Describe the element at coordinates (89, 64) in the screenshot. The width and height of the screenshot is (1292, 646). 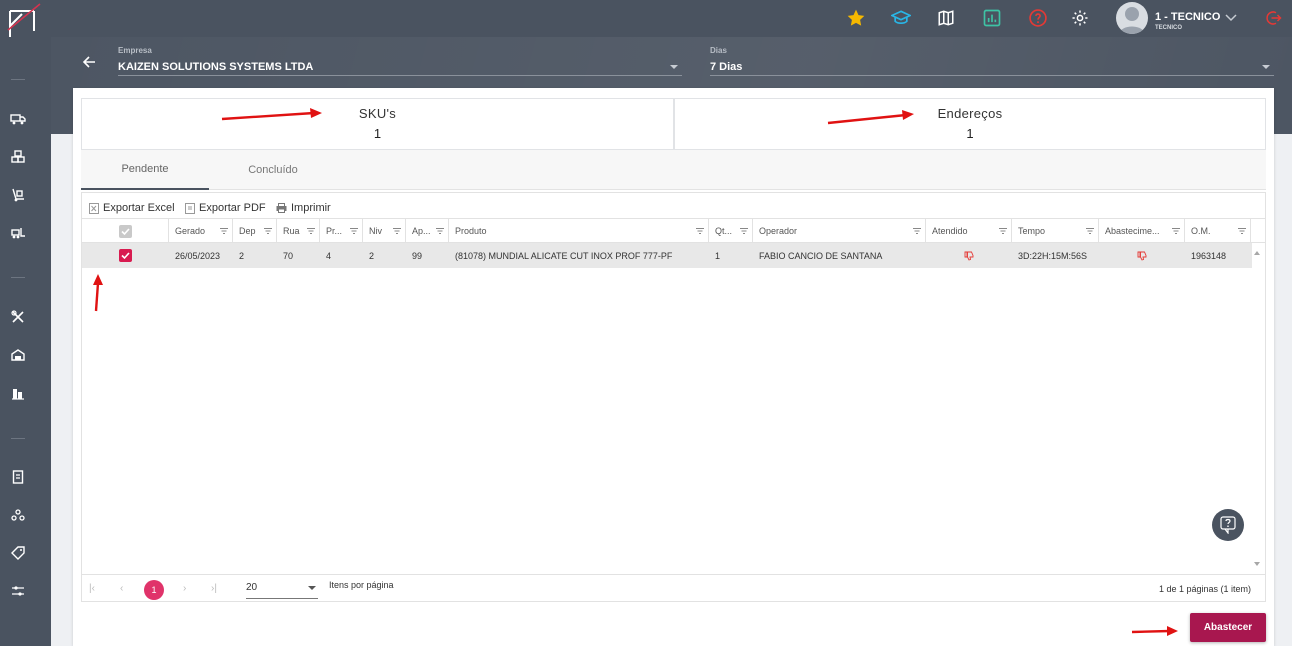
I see `back-arrow-icon` at that location.